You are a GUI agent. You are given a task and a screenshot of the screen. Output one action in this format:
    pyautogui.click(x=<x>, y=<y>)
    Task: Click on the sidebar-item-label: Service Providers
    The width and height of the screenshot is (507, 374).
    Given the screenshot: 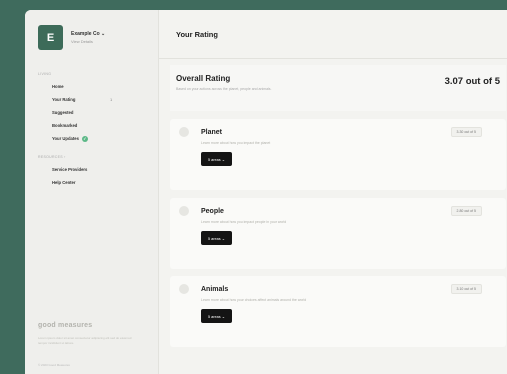 What is the action you would take?
    pyautogui.click(x=70, y=169)
    